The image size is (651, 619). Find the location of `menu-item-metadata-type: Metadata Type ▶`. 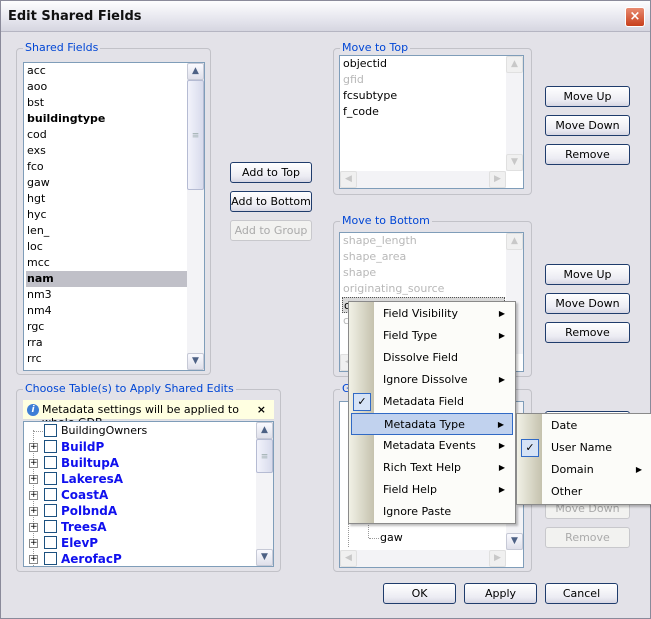

menu-item-metadata-type: Metadata Type ▶ is located at coordinates (432, 424).